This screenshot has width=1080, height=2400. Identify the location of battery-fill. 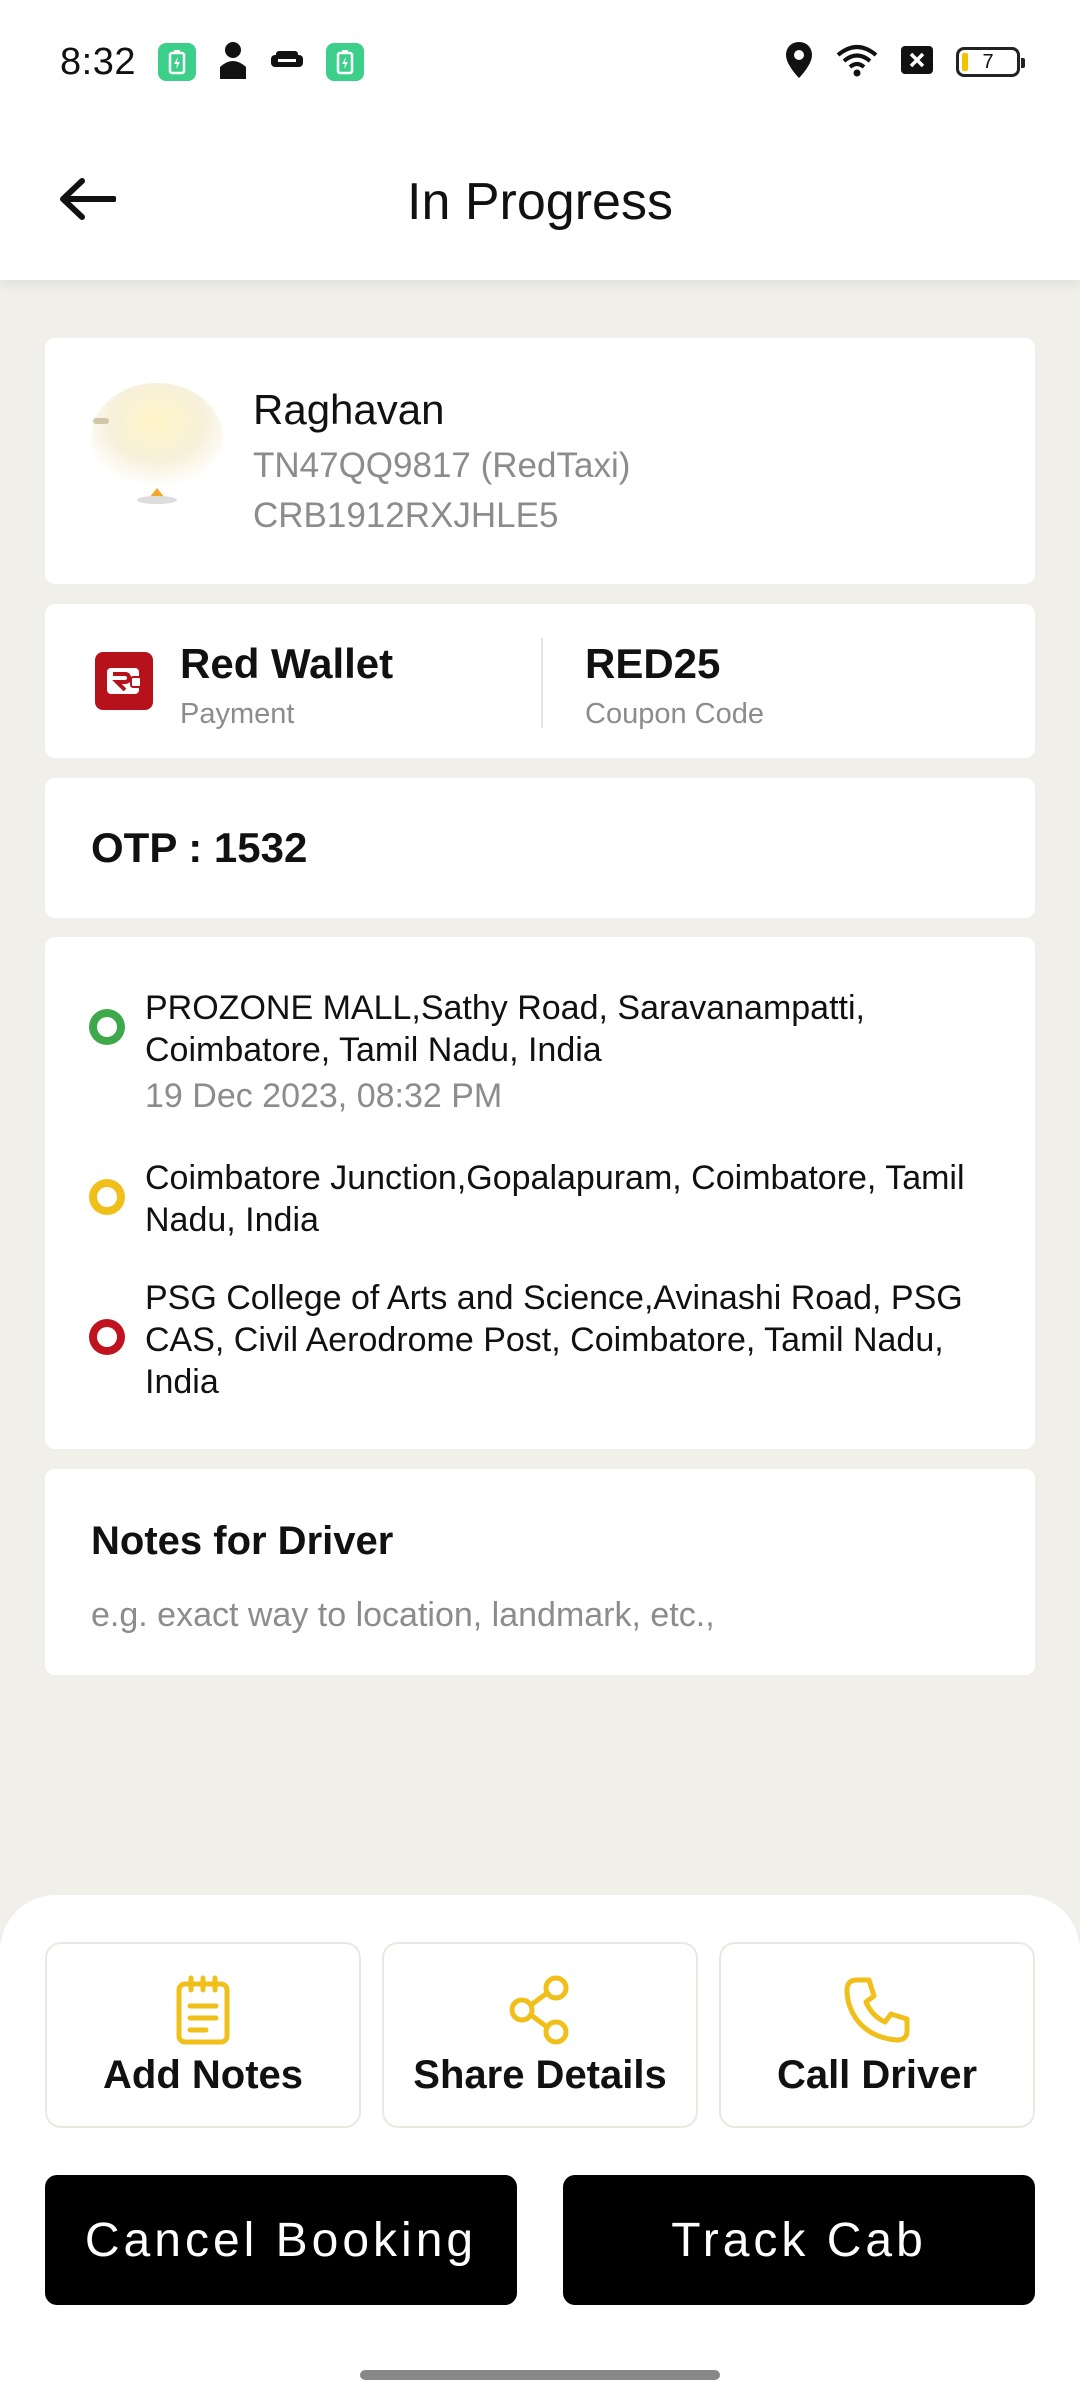
(965, 62).